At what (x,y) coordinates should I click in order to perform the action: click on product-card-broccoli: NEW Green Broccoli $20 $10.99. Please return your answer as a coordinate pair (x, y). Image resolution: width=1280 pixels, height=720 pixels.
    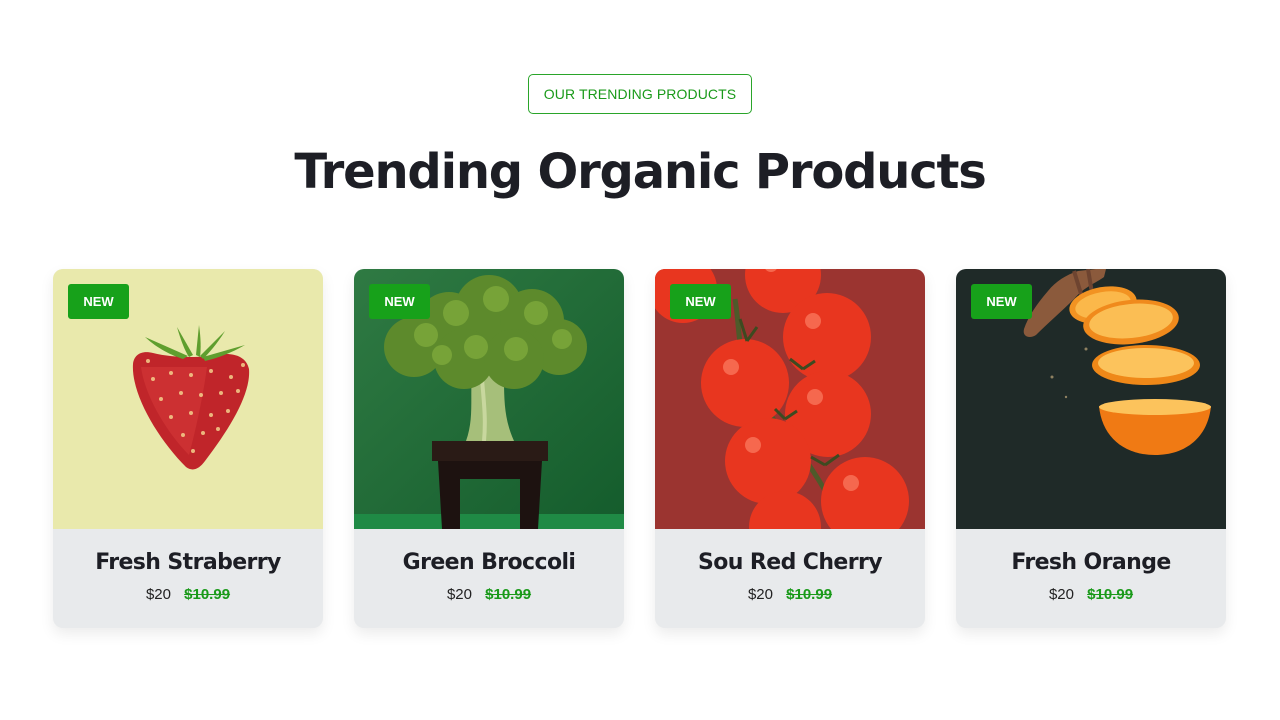
    Looking at the image, I should click on (489, 448).